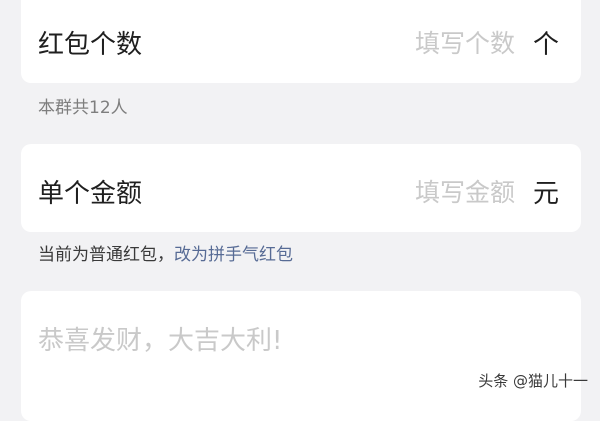 This screenshot has width=600, height=421. I want to click on group-member-count-text: 本群共12人, so click(83, 108).